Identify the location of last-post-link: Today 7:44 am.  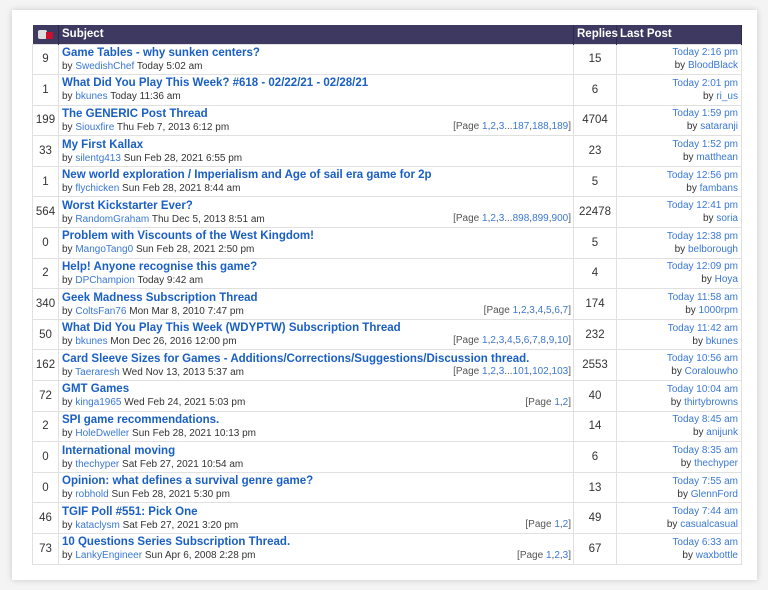
(705, 511).